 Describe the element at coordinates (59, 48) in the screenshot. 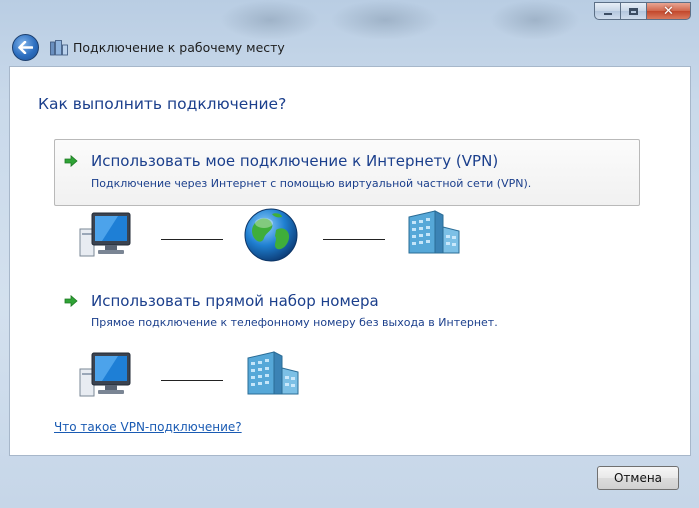

I see `network-connection-icon` at that location.